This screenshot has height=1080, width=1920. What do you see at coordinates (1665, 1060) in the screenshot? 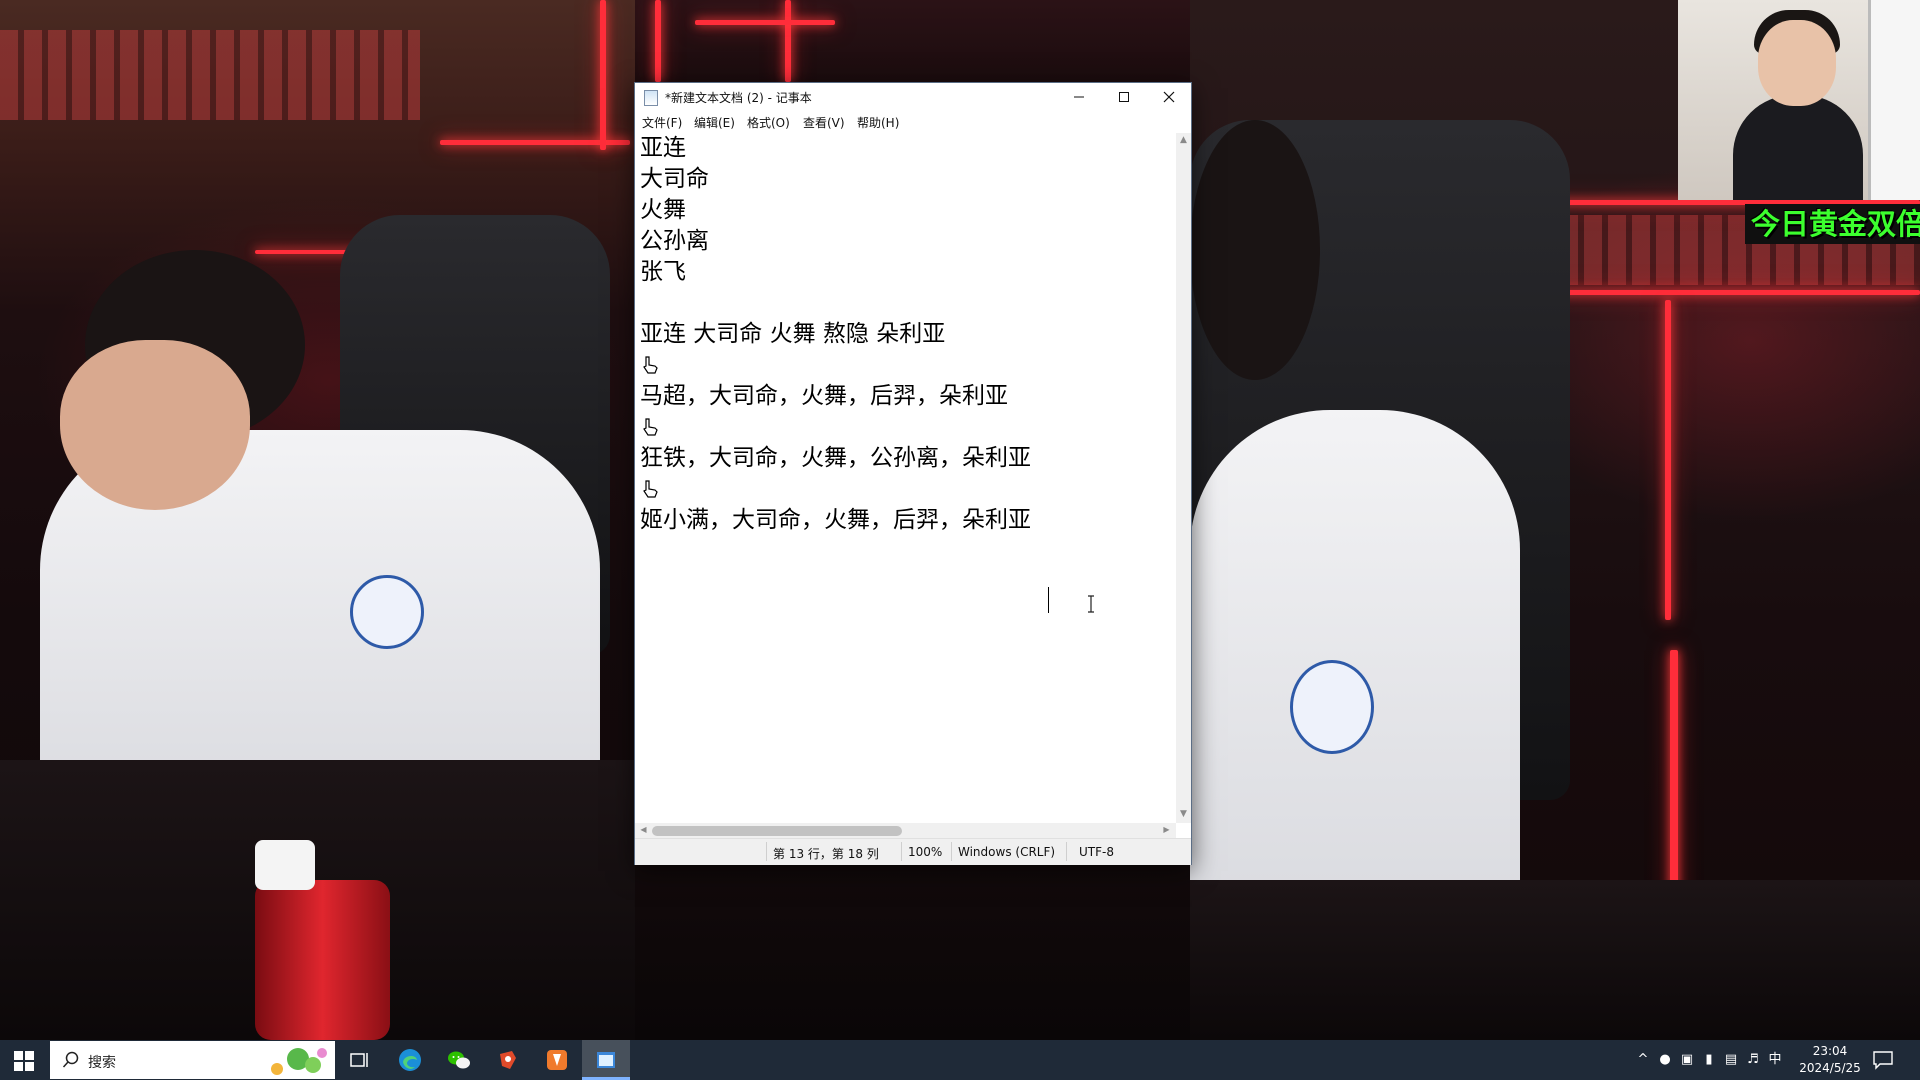
I see `tray-app-icon: ●` at bounding box center [1665, 1060].